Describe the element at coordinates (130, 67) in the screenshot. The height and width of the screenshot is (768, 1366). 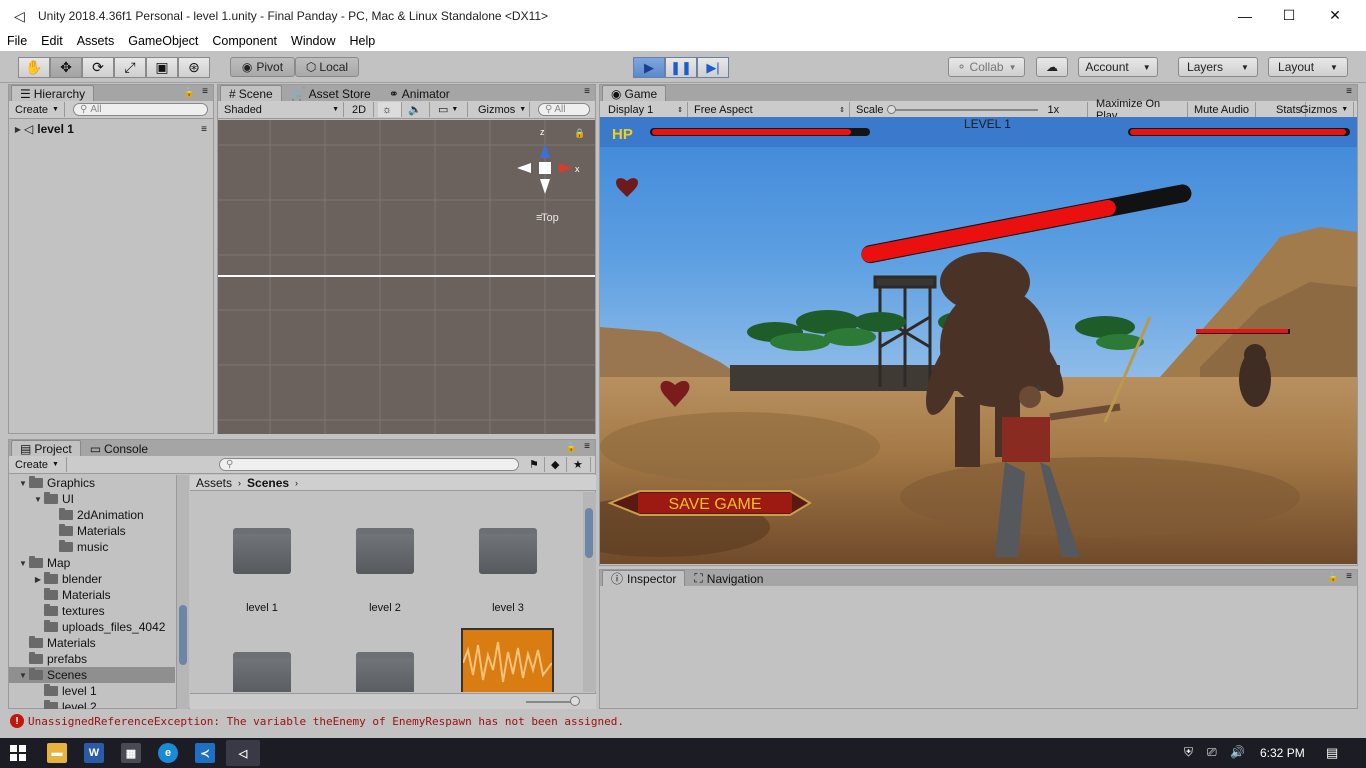
I see `scale-tool-icon: ⤢` at that location.